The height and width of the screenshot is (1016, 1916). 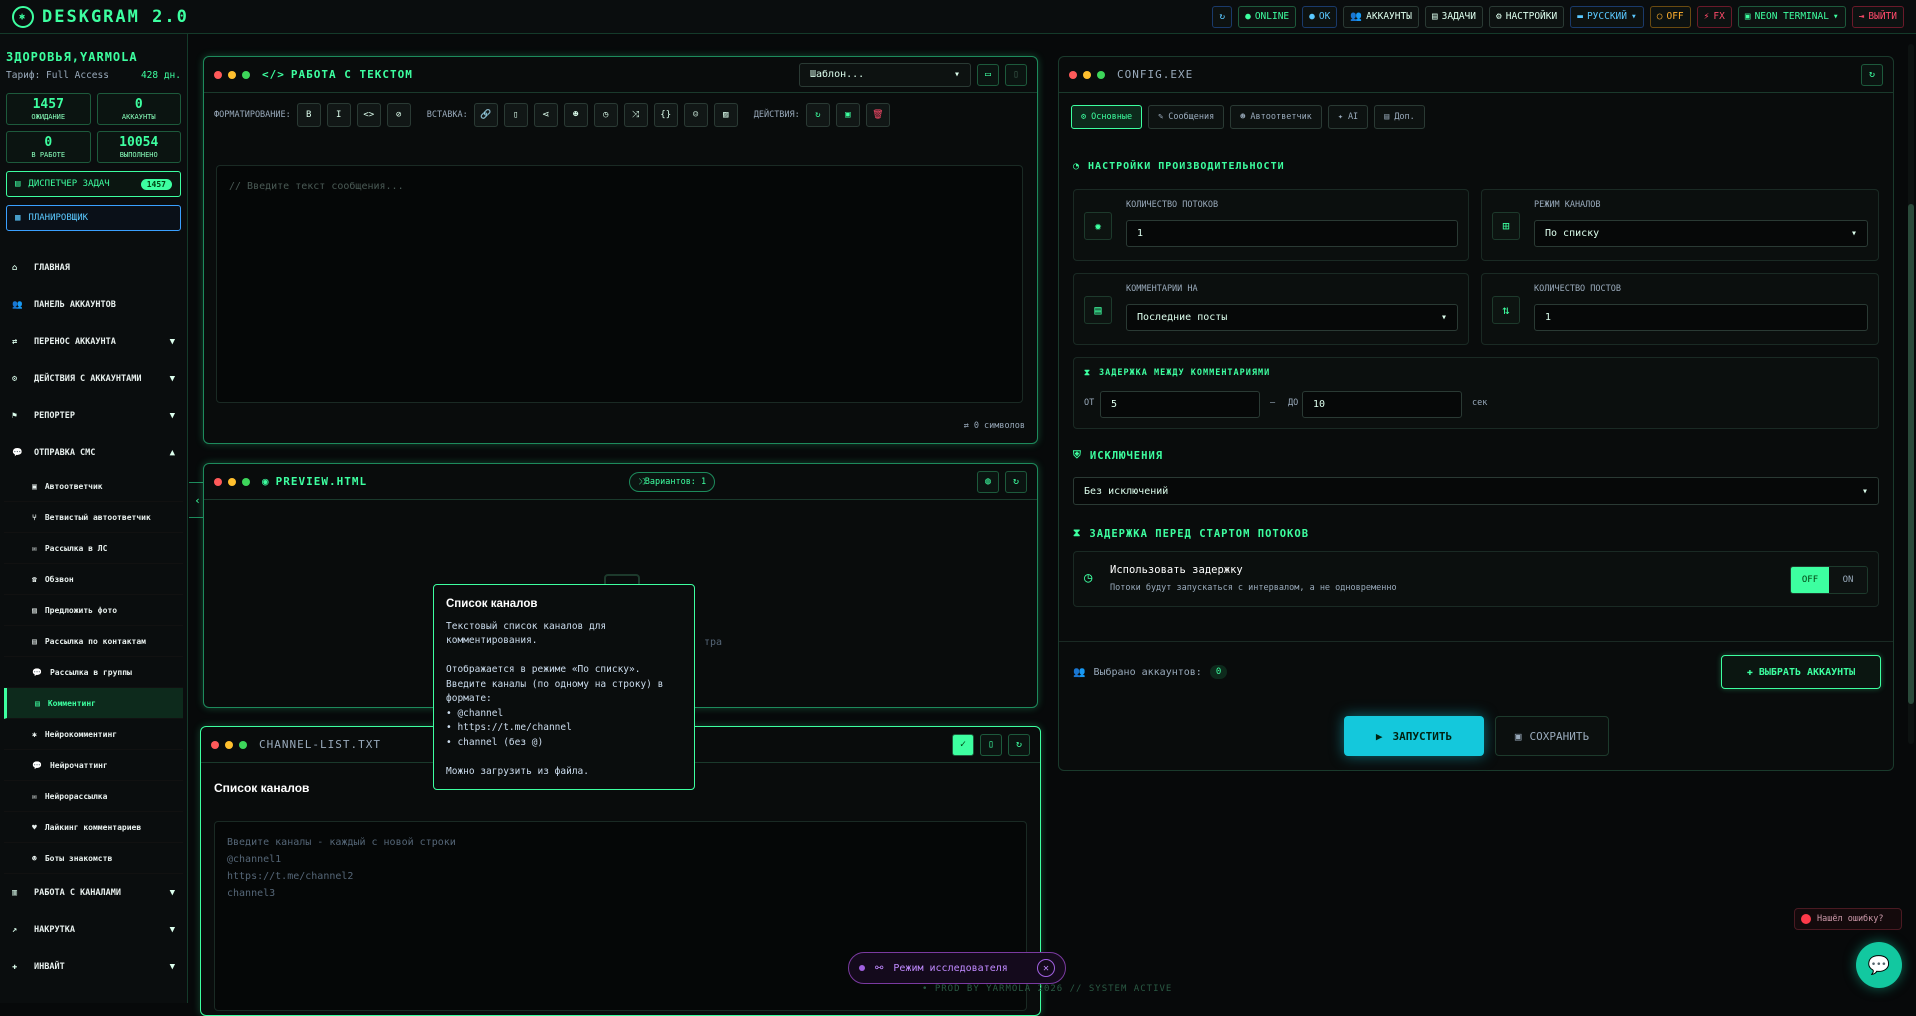 I want to click on bookmark-icon: ▯, so click(x=1016, y=74).